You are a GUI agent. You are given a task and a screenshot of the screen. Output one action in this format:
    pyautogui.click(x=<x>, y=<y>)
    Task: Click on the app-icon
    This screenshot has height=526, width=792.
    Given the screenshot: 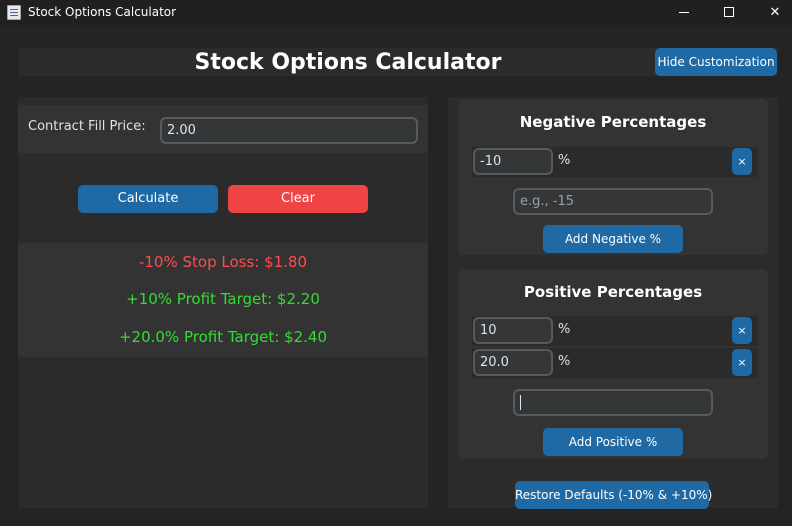 What is the action you would take?
    pyautogui.click(x=14, y=12)
    